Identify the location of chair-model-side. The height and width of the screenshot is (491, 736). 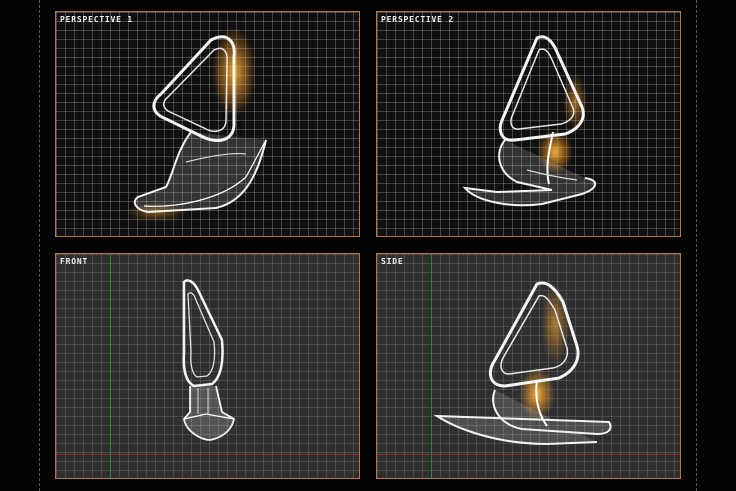
(522, 363).